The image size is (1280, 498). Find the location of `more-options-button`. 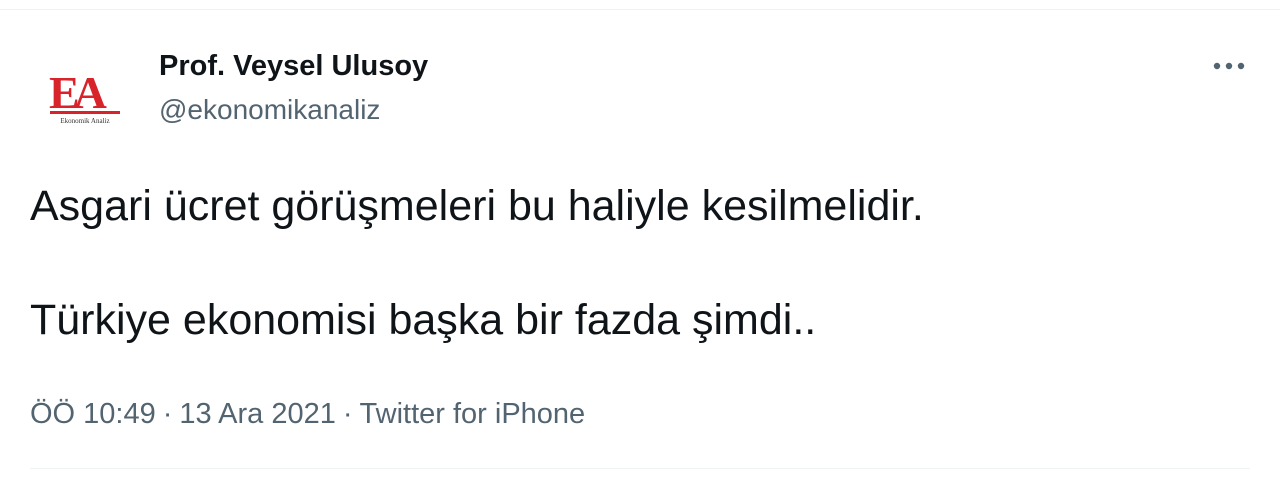

more-options-button is located at coordinates (1229, 66).